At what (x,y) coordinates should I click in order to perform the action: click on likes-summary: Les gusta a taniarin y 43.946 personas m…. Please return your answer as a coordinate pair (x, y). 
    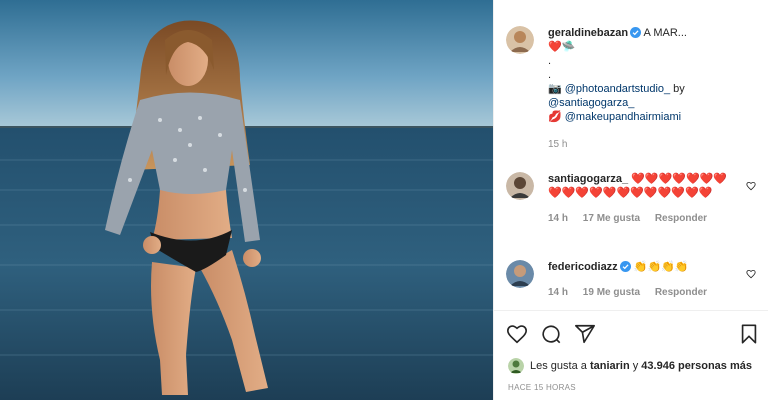
    Looking at the image, I should click on (630, 366).